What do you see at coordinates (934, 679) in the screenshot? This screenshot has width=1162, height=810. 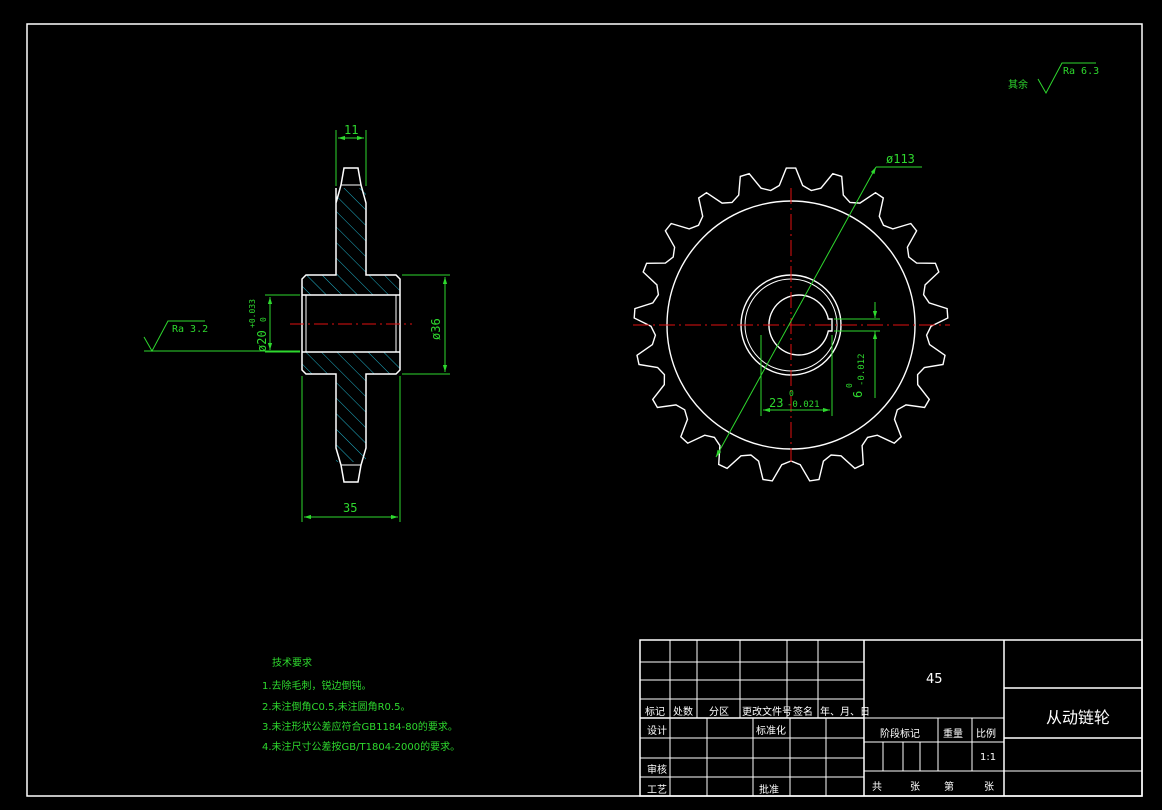 I see `tb-material: 45` at bounding box center [934, 679].